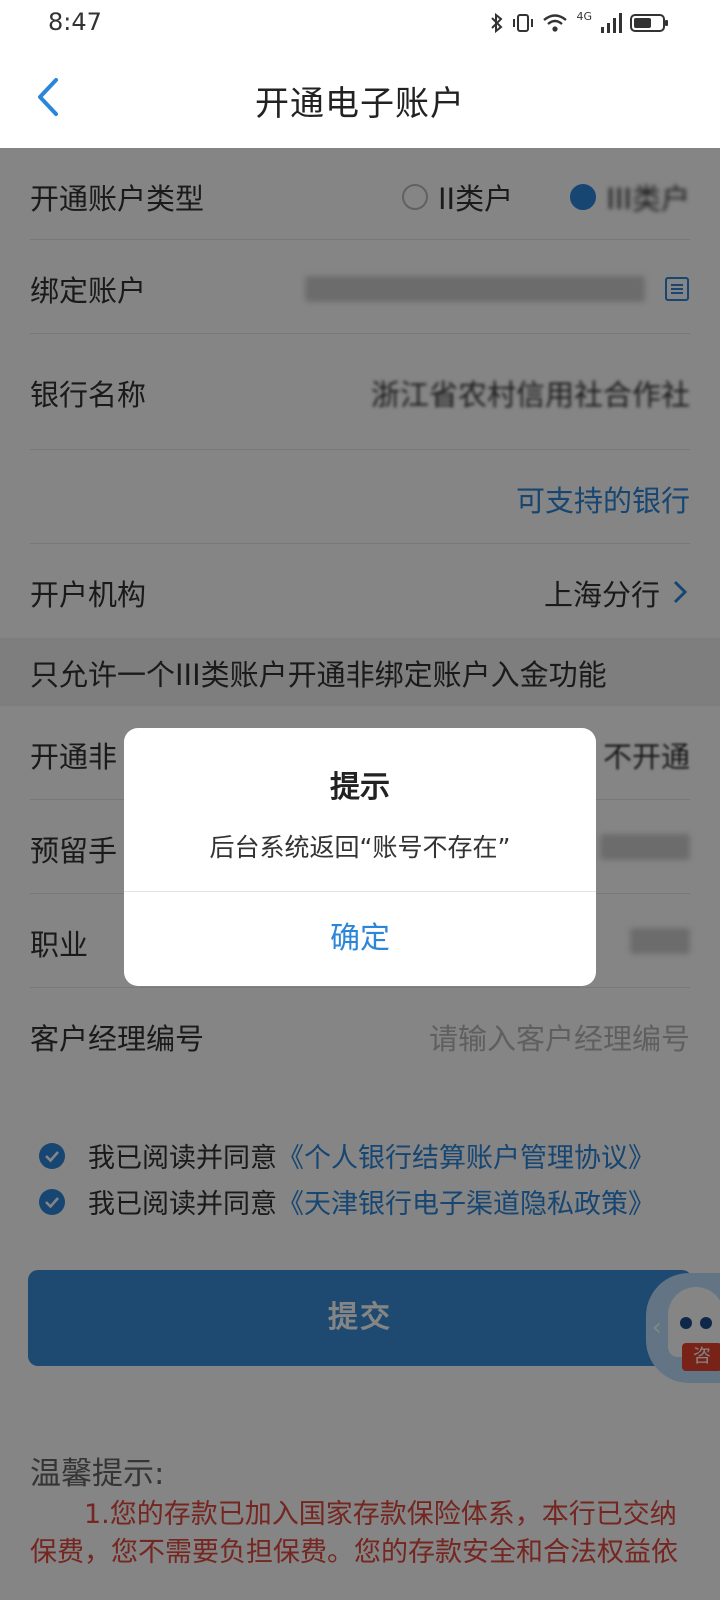 This screenshot has height=1600, width=720. I want to click on nav-bar: 开通电子账户, so click(360, 97).